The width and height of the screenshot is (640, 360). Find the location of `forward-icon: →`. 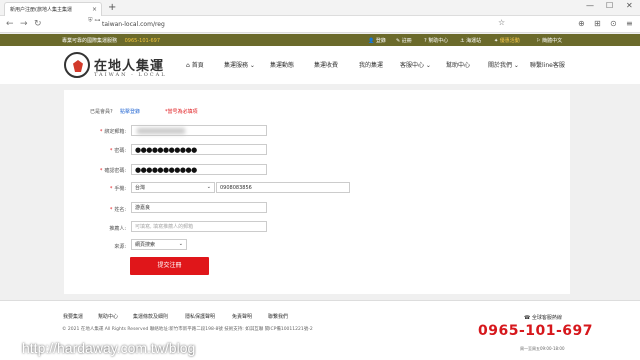

forward-icon: → is located at coordinates (24, 24).